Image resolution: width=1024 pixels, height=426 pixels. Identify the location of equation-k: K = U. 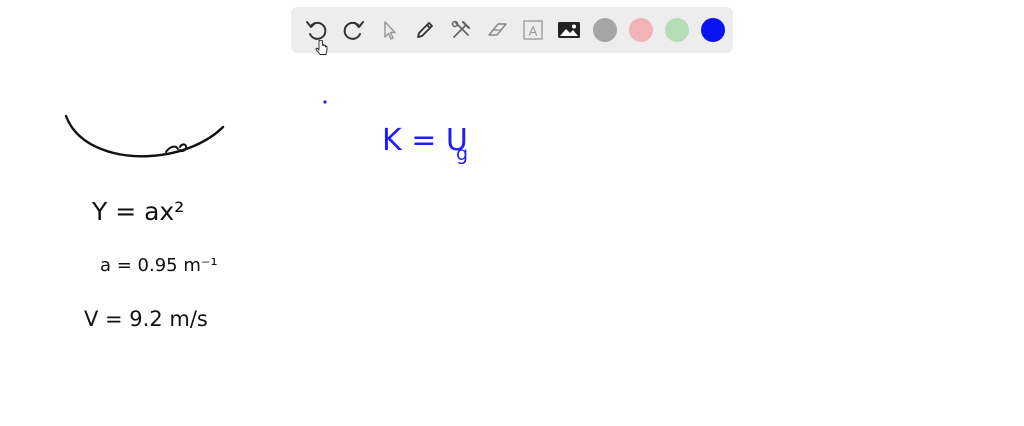
(425, 140).